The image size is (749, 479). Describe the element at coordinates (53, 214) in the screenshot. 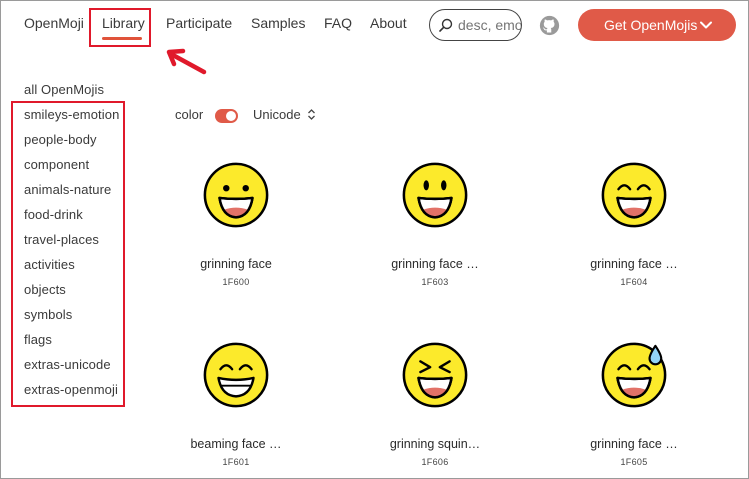

I see `sidebar-item-food-drink: food-drink` at that location.